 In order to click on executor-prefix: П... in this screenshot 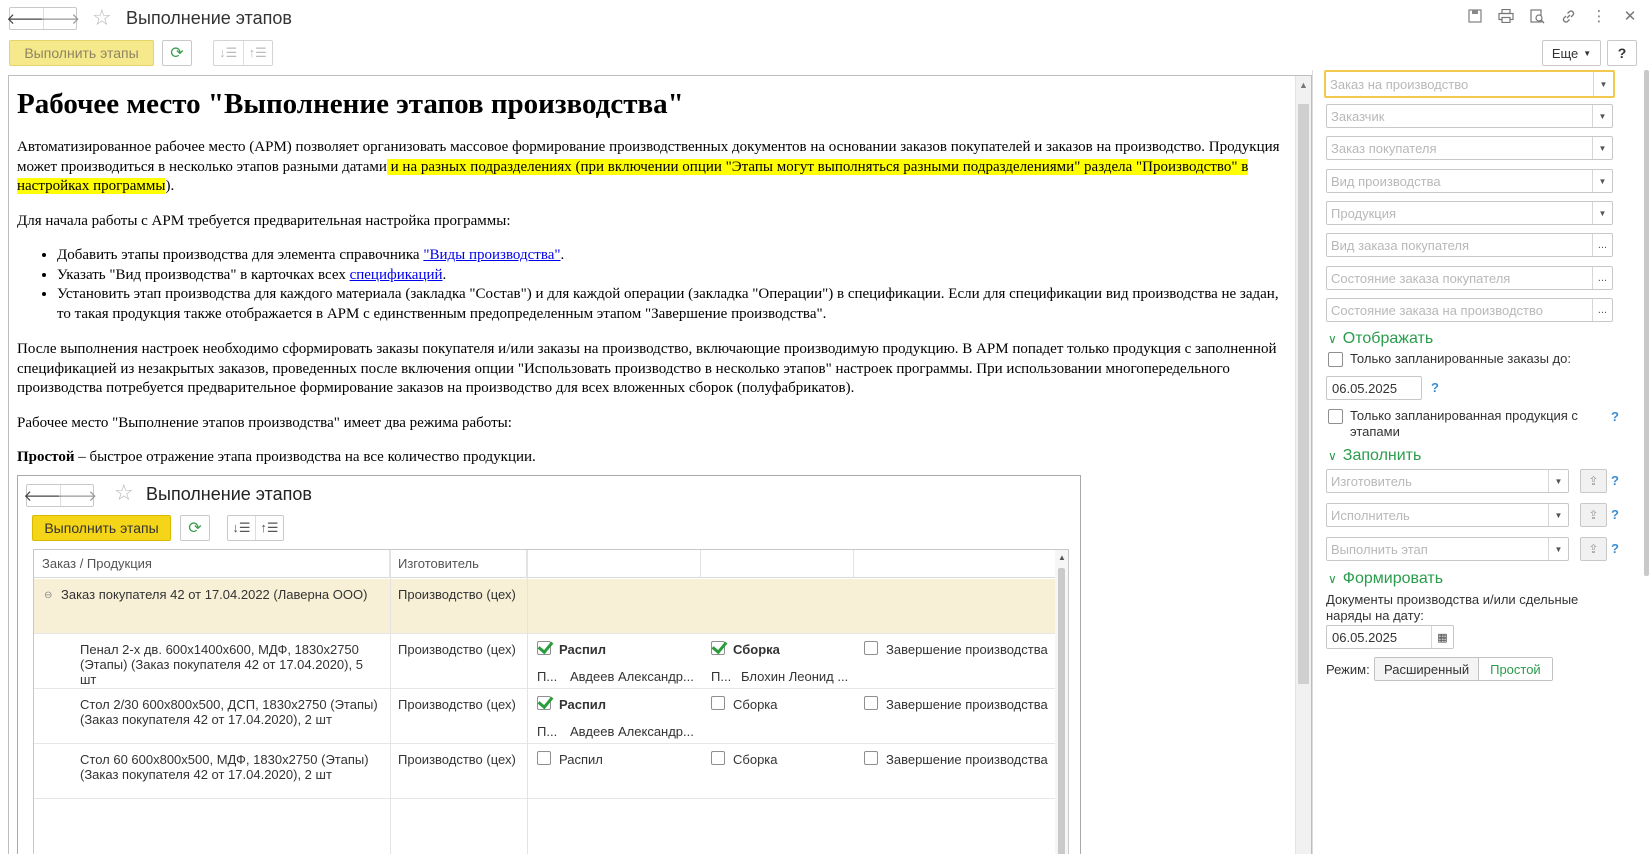, I will do `click(547, 676)`.